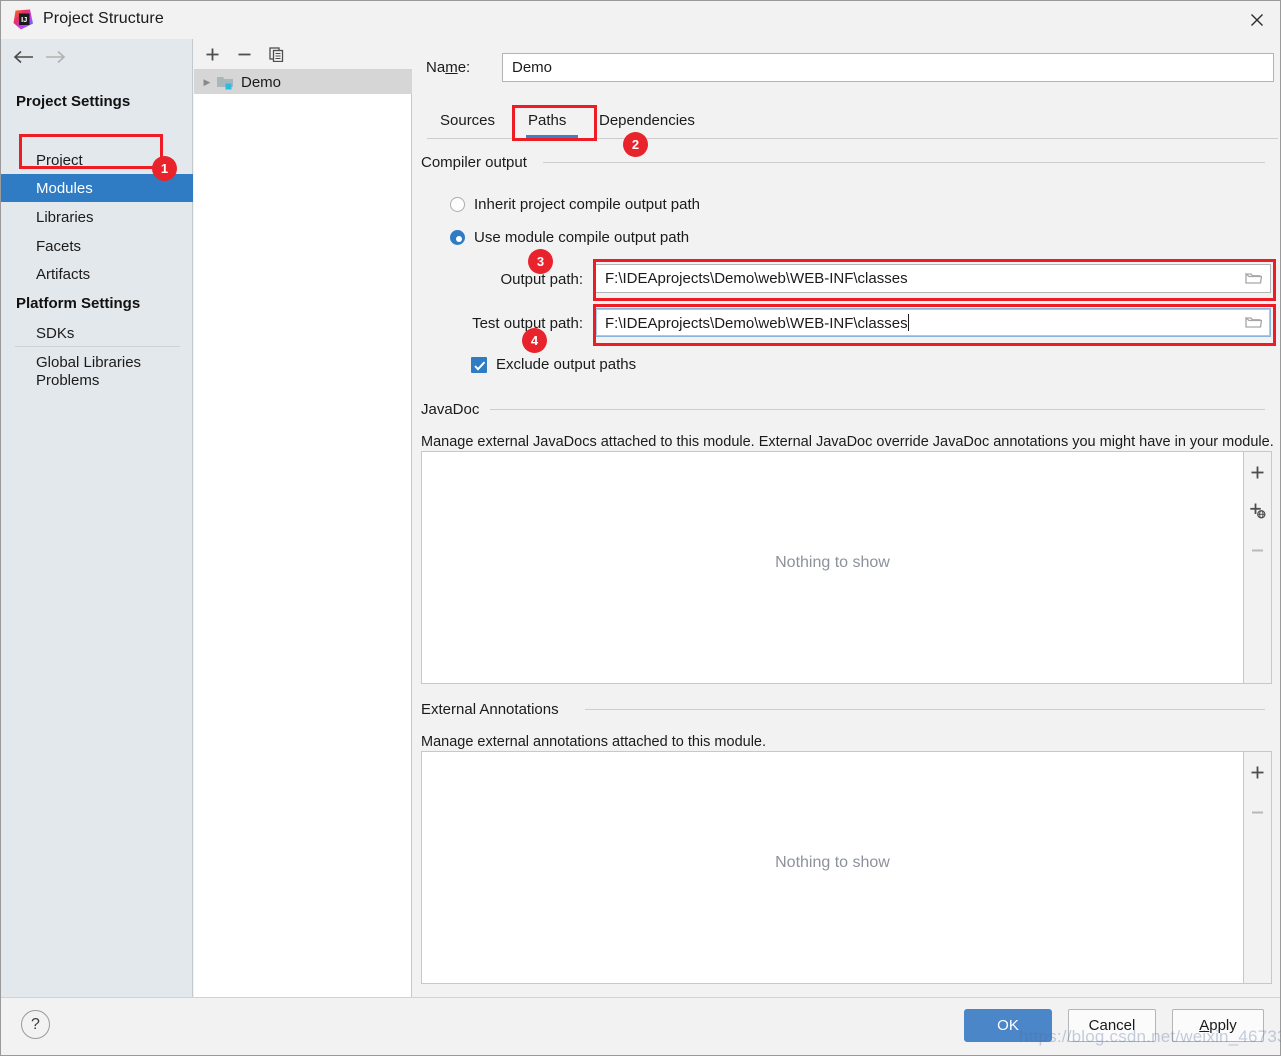 The width and height of the screenshot is (1281, 1056). Describe the element at coordinates (35, 1024) in the screenshot. I see `help-button: ?` at that location.